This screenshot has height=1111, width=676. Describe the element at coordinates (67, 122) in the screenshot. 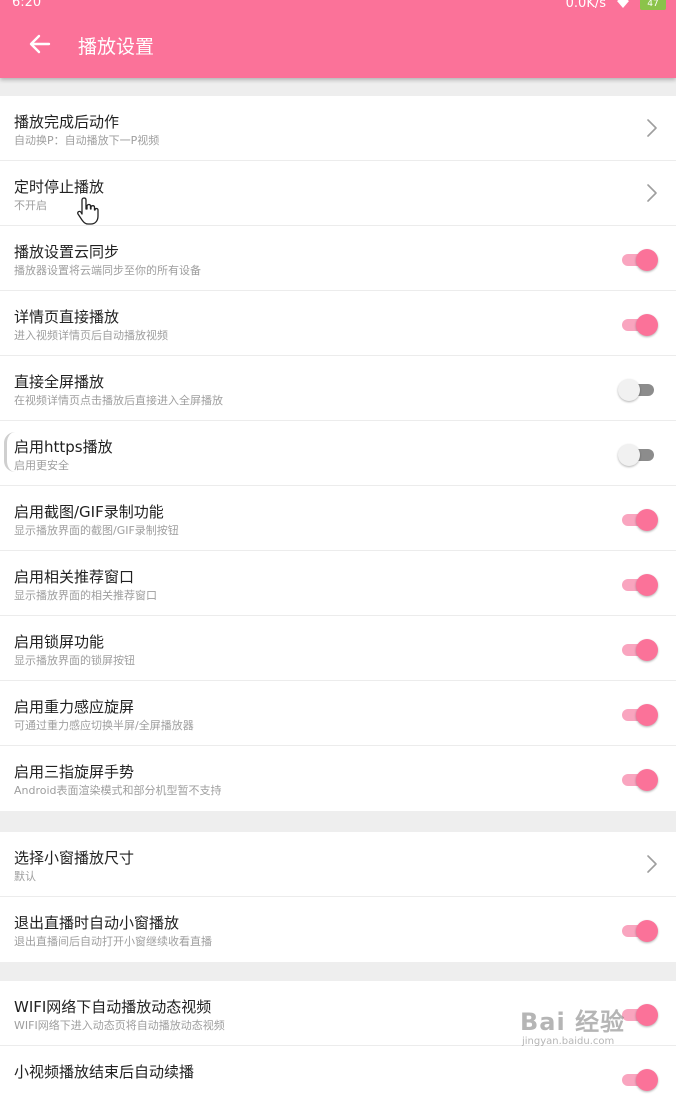

I see `setting-title: 播放完成后动作` at that location.